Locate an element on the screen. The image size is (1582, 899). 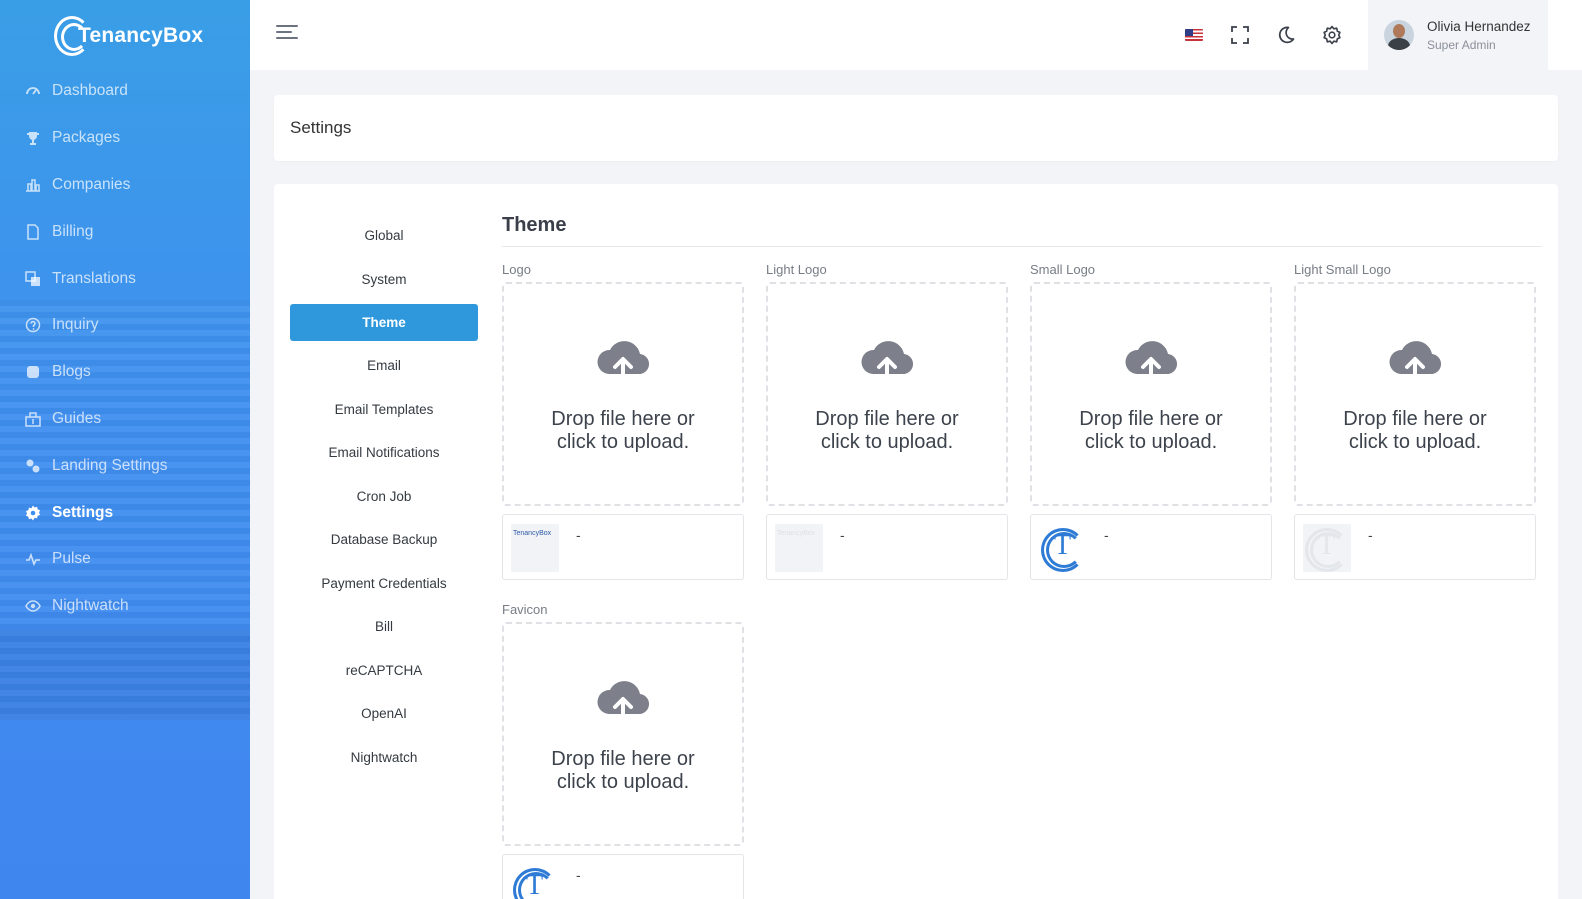
light-small-logo-preview: T - is located at coordinates (1415, 547).